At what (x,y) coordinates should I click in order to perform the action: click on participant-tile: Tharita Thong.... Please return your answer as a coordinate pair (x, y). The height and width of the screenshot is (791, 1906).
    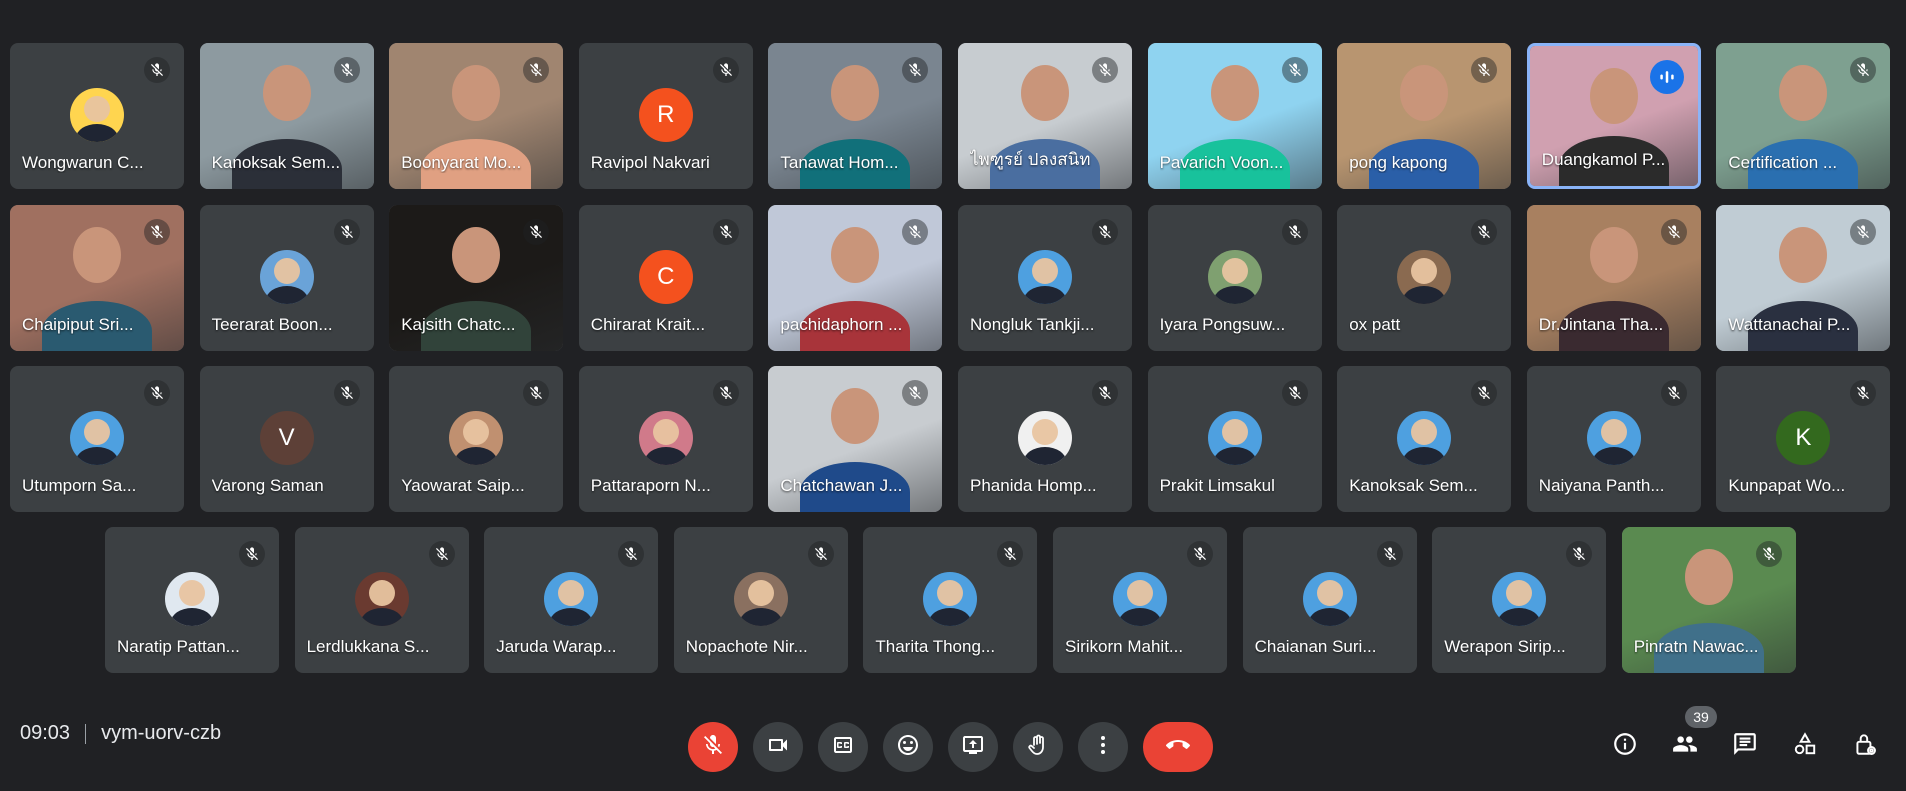
    Looking at the image, I should click on (950, 600).